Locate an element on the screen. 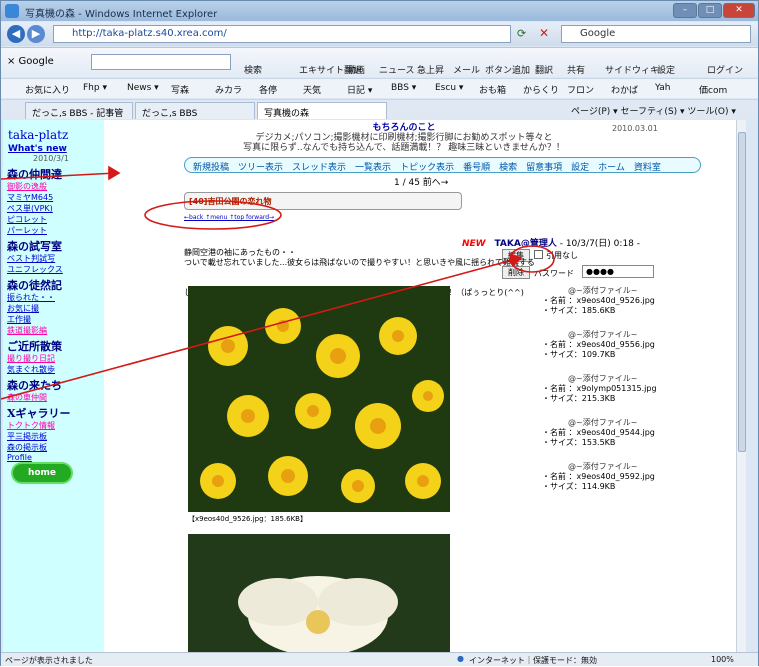 The image size is (759, 667). attachment-name: ・名前 ：x9eos40d_9592.jpg is located at coordinates (598, 477).